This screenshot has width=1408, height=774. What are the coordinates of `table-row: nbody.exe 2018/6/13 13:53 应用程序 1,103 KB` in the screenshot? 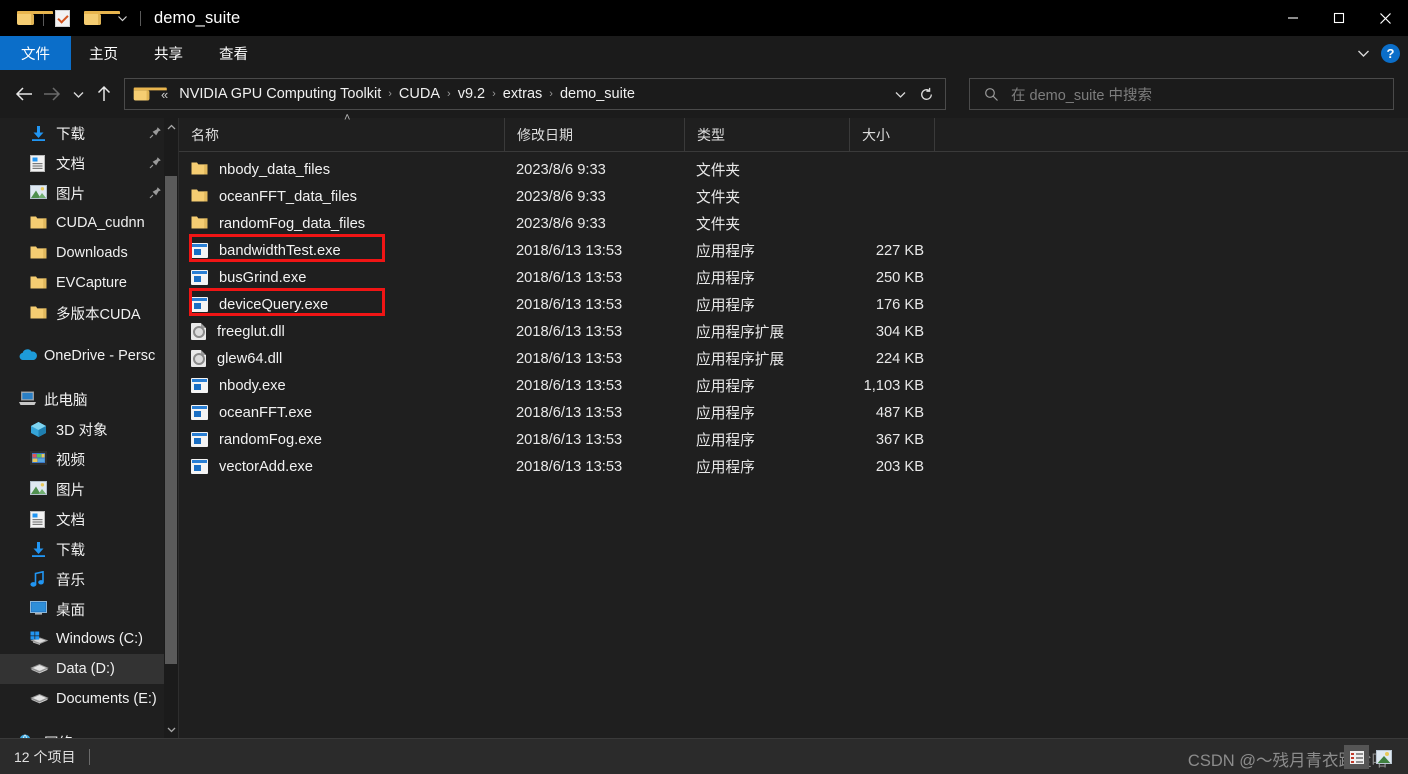 It's located at (793, 385).